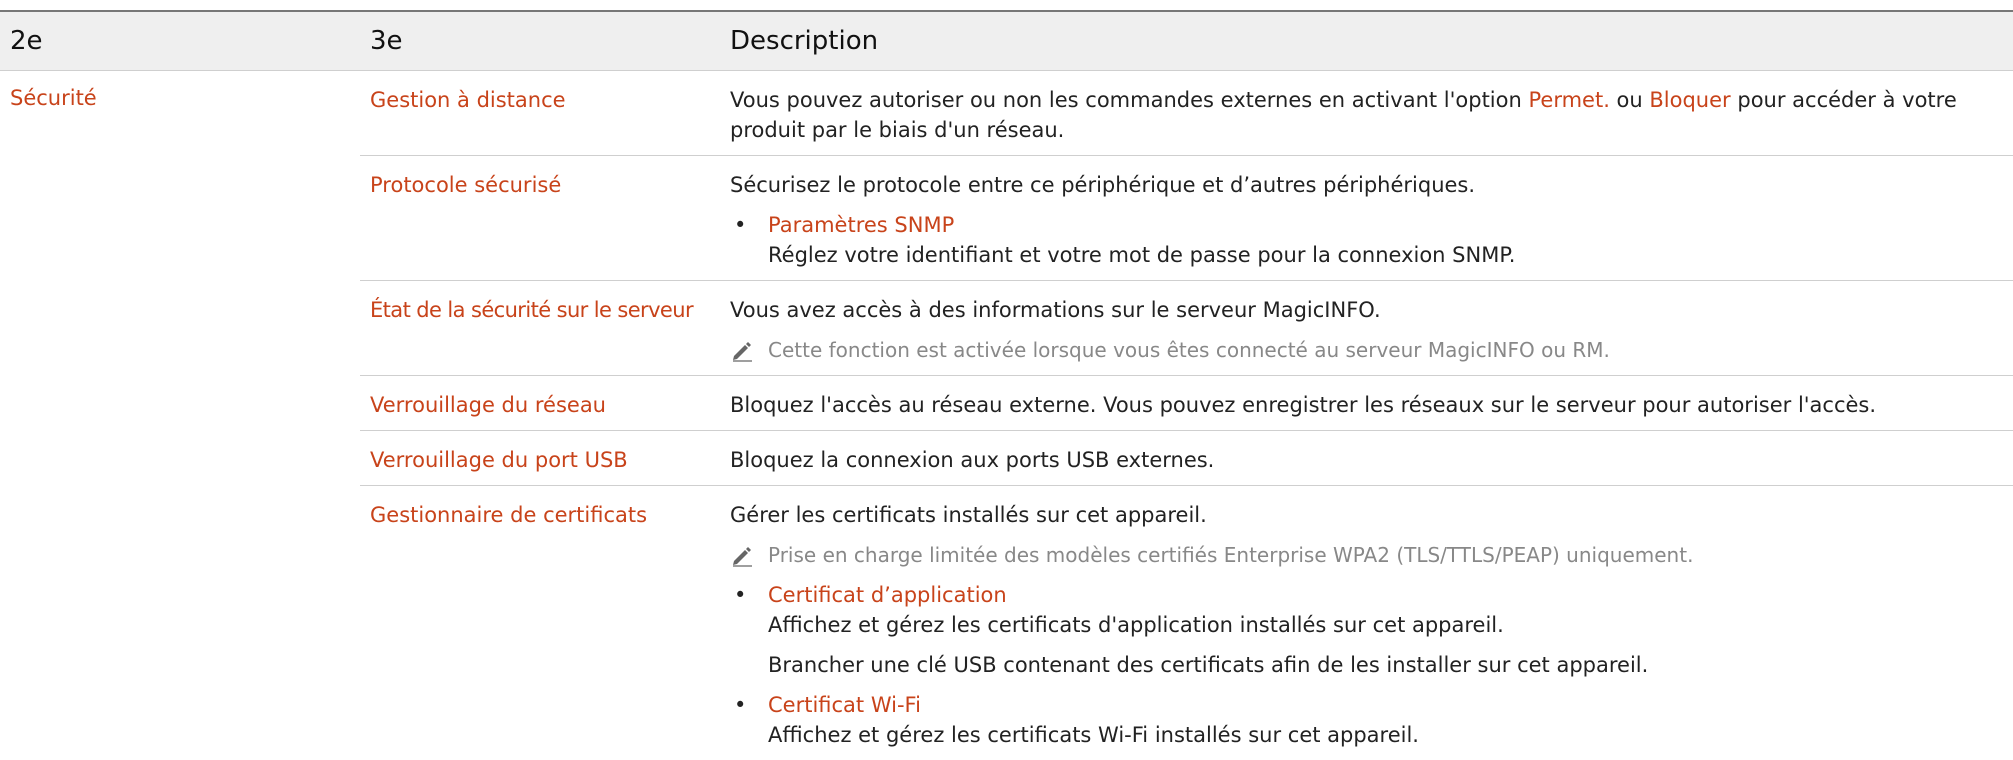 This screenshot has width=2013, height=760. Describe the element at coordinates (468, 100) in the screenshot. I see `row-name-remote-management: Gestion à distance` at that location.